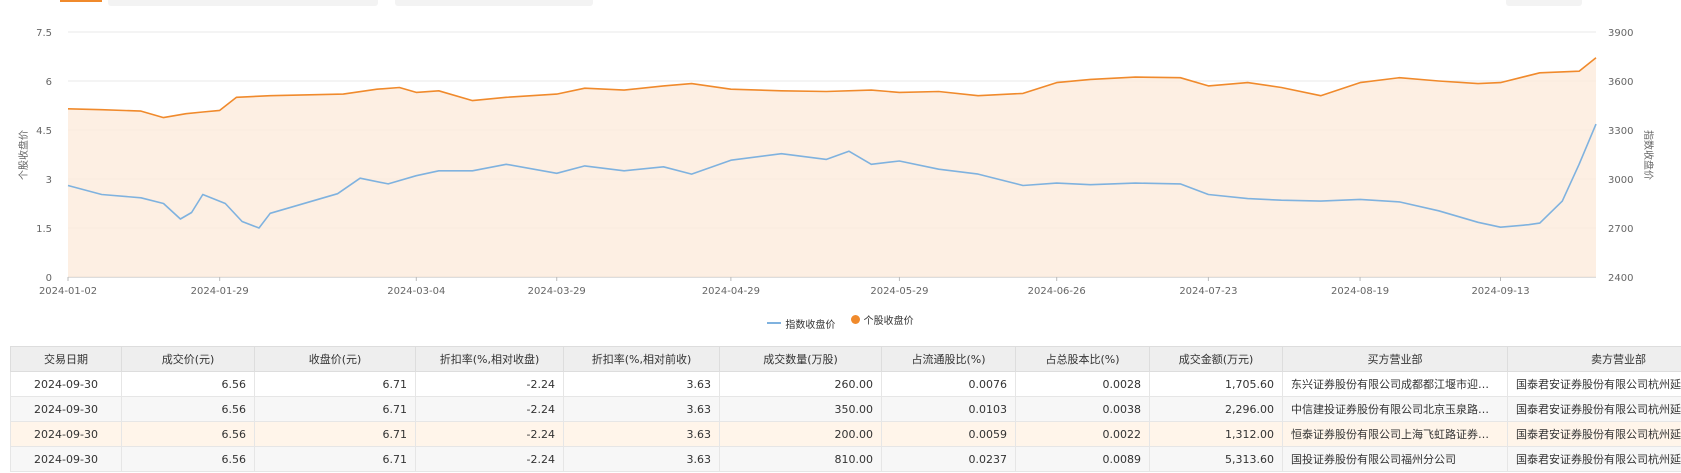  Describe the element at coordinates (188, 359) in the screenshot. I see `col-header: 成交价(元)` at that location.